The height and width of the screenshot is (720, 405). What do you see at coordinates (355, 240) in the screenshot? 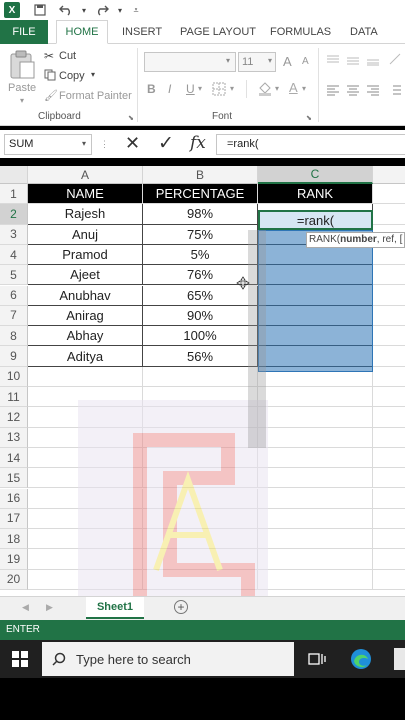
I see `function-tooltip: RANK(number, ref, [` at bounding box center [355, 240].